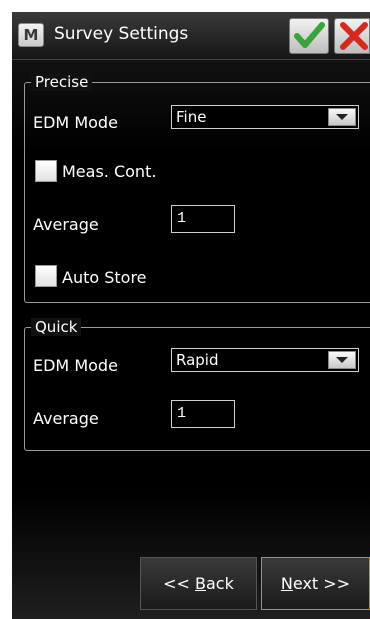 This screenshot has height=619, width=370. Describe the element at coordinates (191, 36) in the screenshot. I see `title-bar: M Survey Settings` at that location.